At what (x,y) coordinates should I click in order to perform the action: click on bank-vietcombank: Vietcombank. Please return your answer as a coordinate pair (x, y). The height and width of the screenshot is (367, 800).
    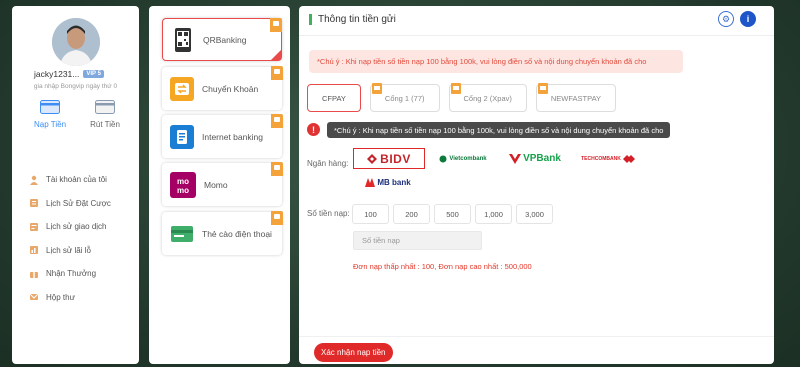
    Looking at the image, I should click on (463, 158).